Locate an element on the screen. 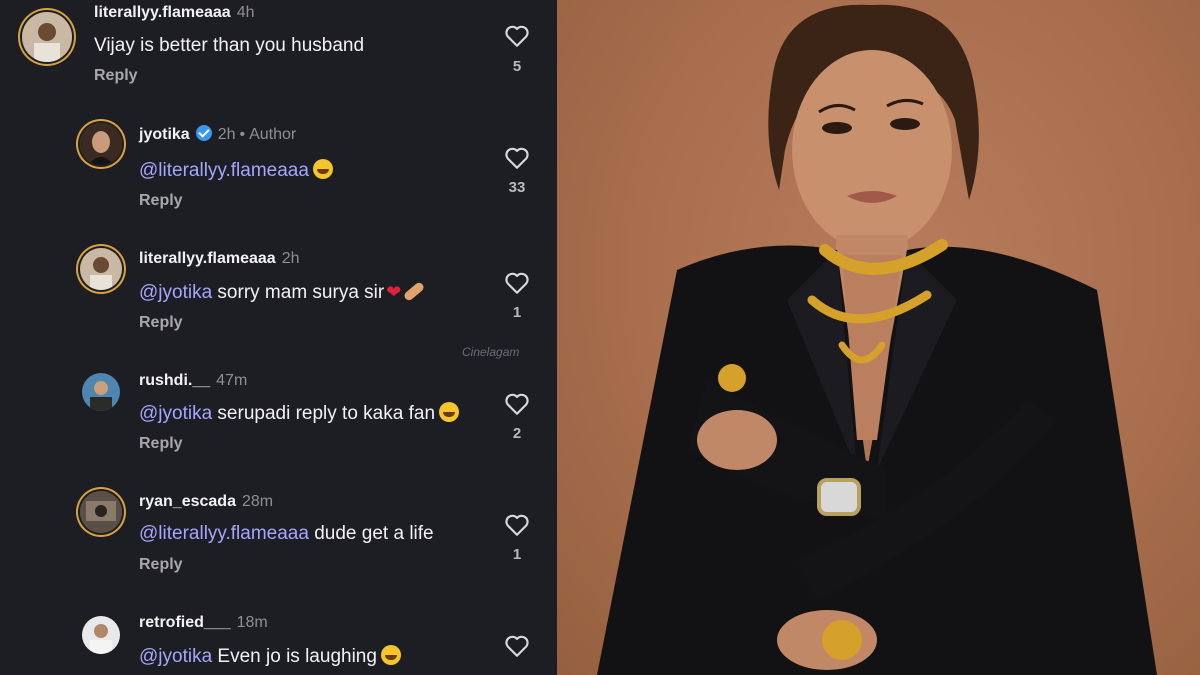 This screenshot has width=1200, height=675. like-count: 2 is located at coordinates (517, 433).